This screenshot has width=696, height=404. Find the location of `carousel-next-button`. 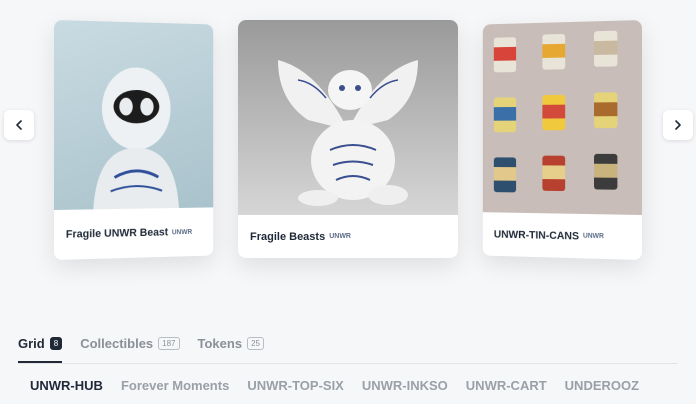

carousel-next-button is located at coordinates (678, 125).